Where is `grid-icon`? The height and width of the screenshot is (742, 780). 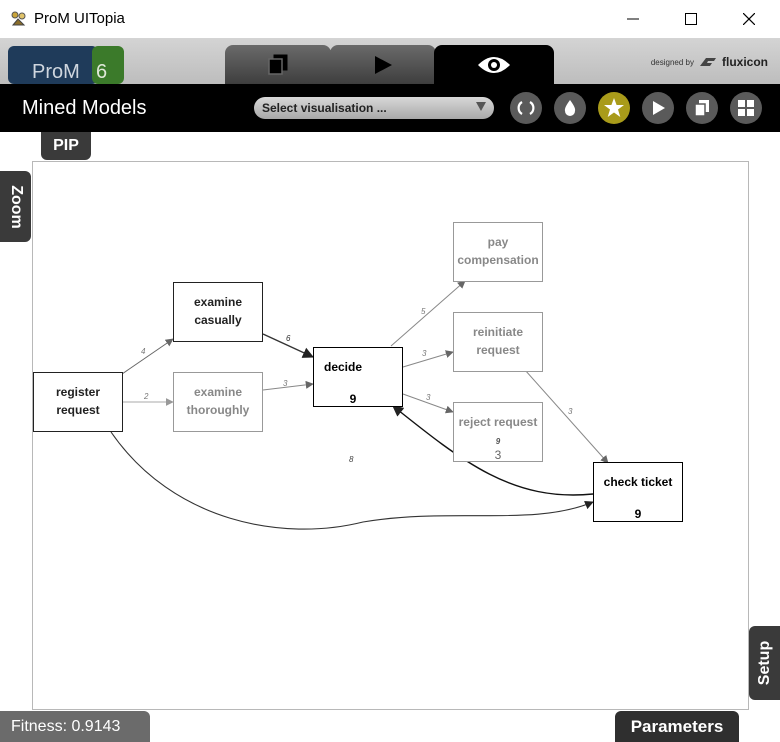 grid-icon is located at coordinates (746, 108).